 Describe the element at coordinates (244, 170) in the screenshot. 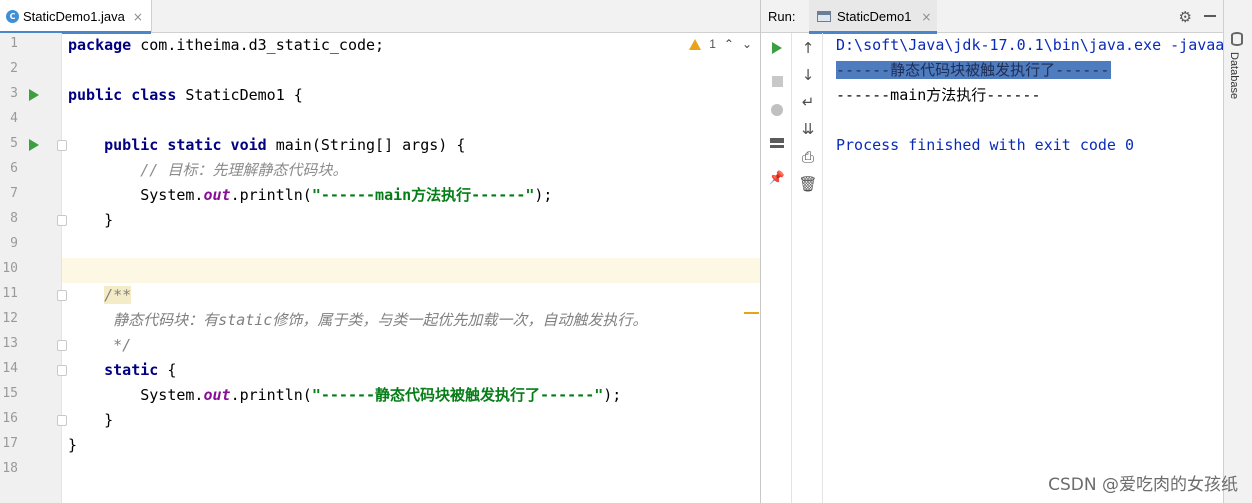

I see `code-token: // 目标：先理解静态代码块。` at that location.